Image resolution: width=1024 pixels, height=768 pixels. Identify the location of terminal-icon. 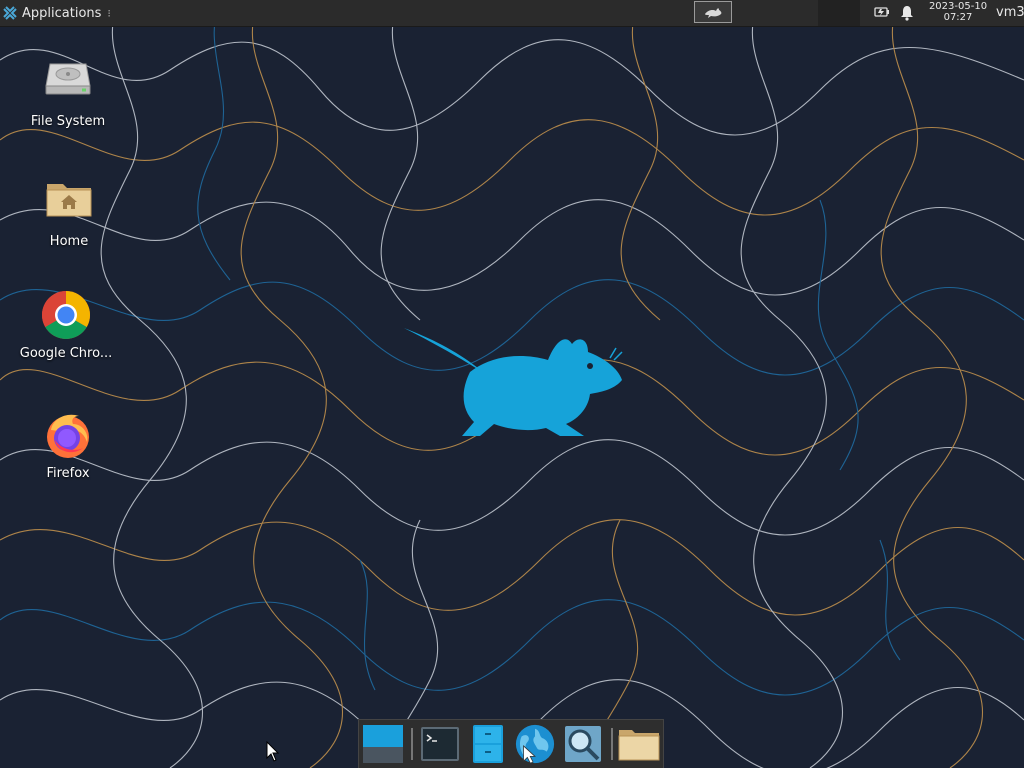
(440, 744).